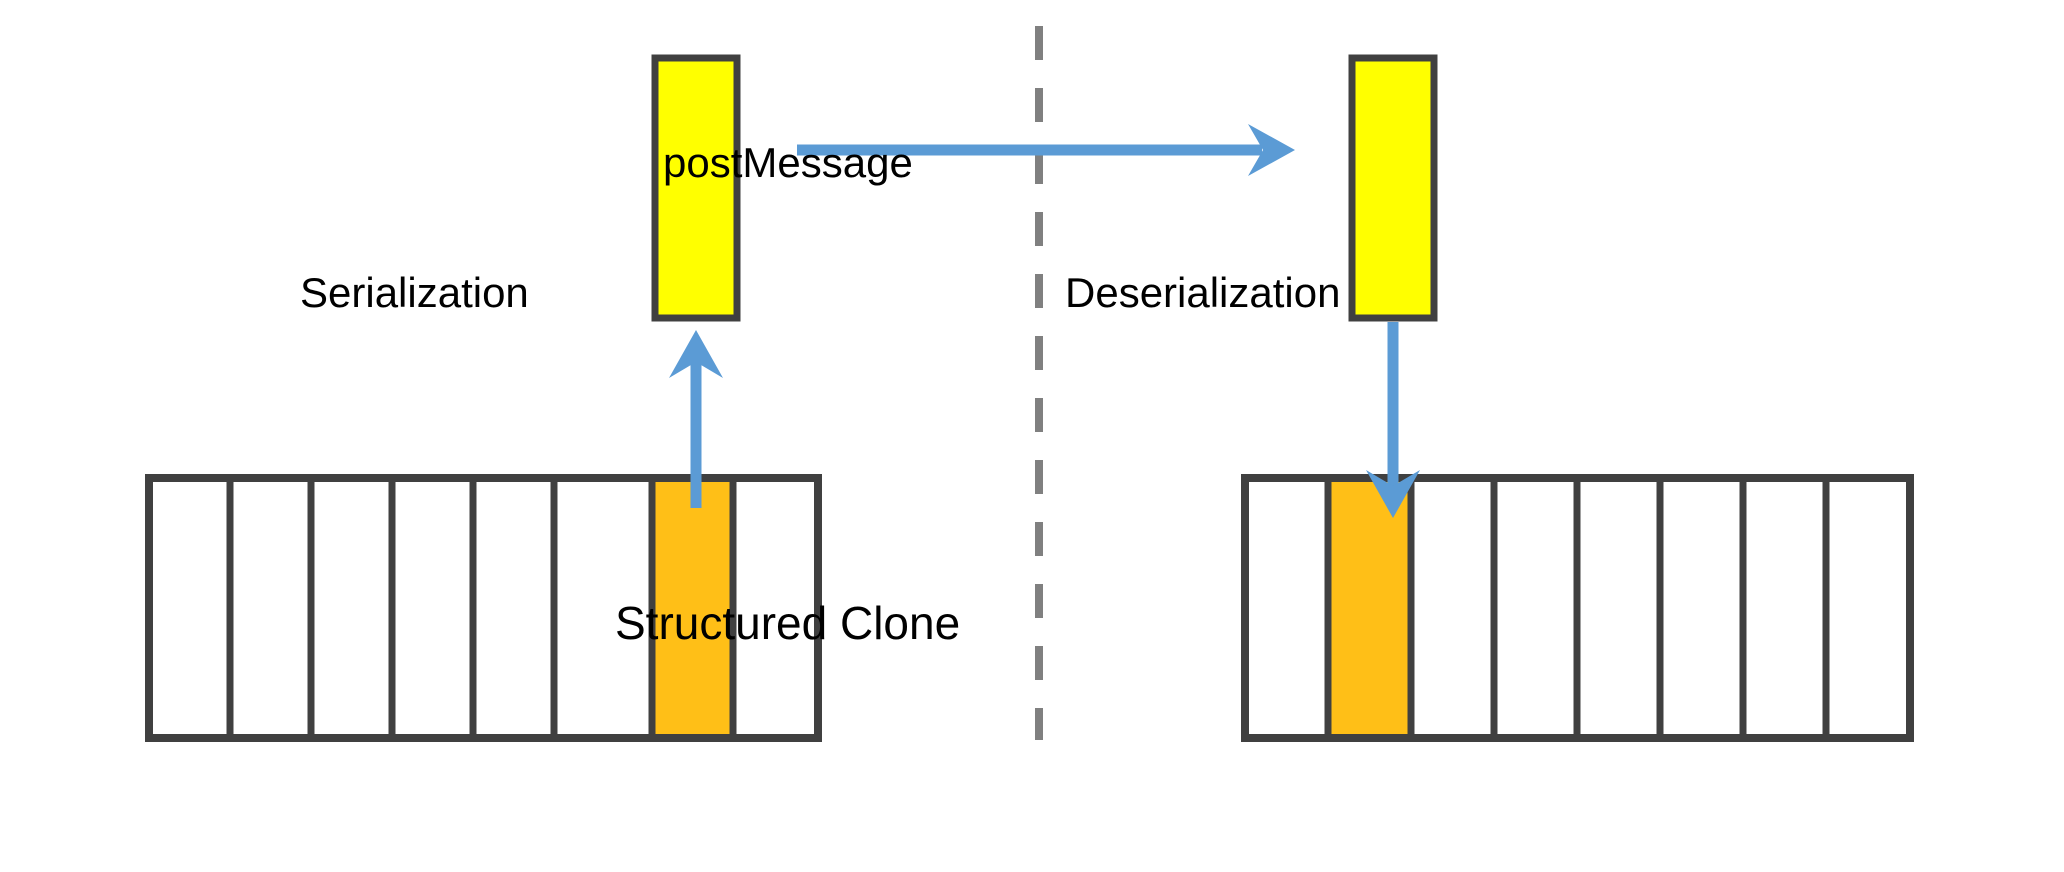 The image size is (2064, 872). What do you see at coordinates (1369, 608) in the screenshot?
I see `target-cell-1-highlight` at bounding box center [1369, 608].